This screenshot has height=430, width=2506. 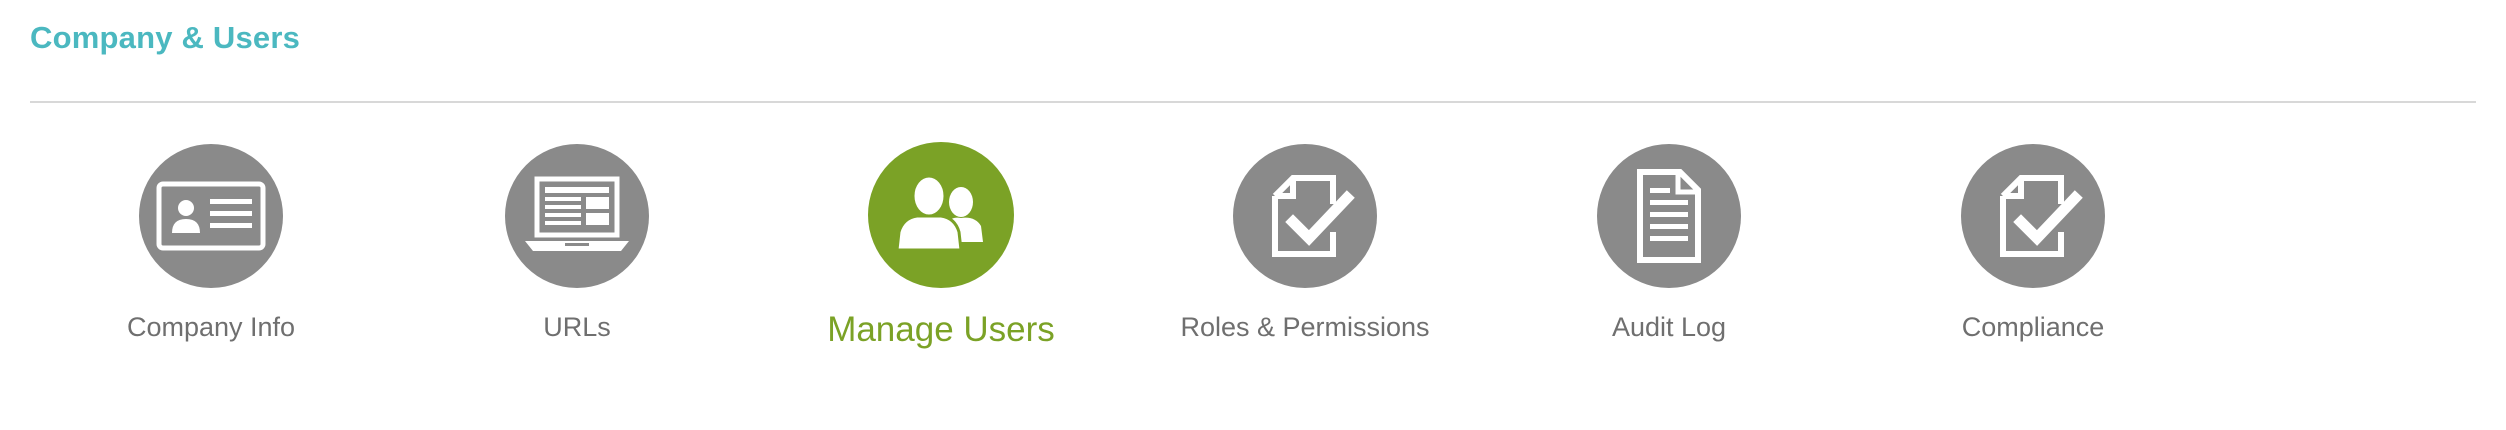 I want to click on laptop-icon, so click(x=577, y=216).